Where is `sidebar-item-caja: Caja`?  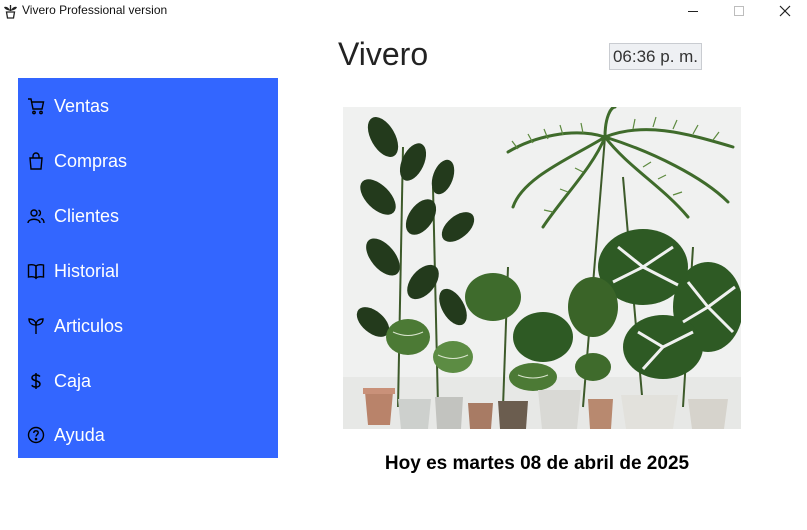 sidebar-item-caja: Caja is located at coordinates (148, 381).